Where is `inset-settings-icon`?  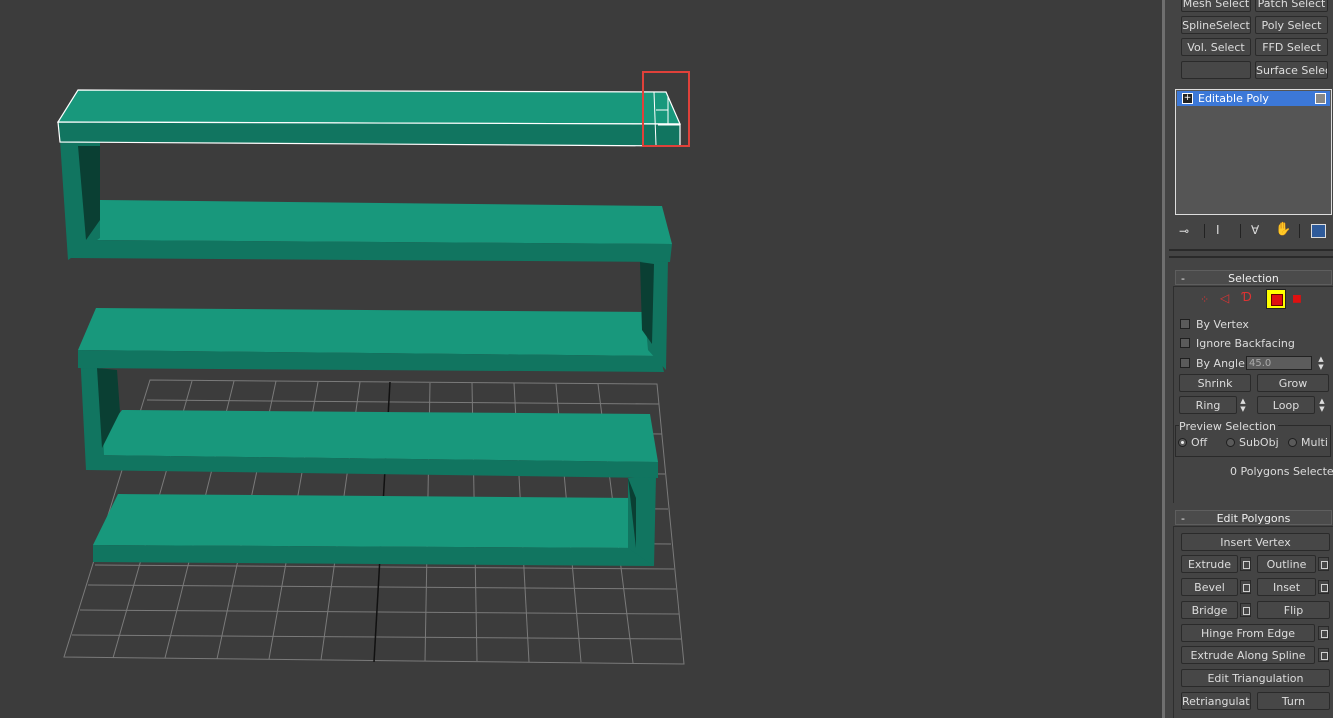 inset-settings-icon is located at coordinates (1323, 587).